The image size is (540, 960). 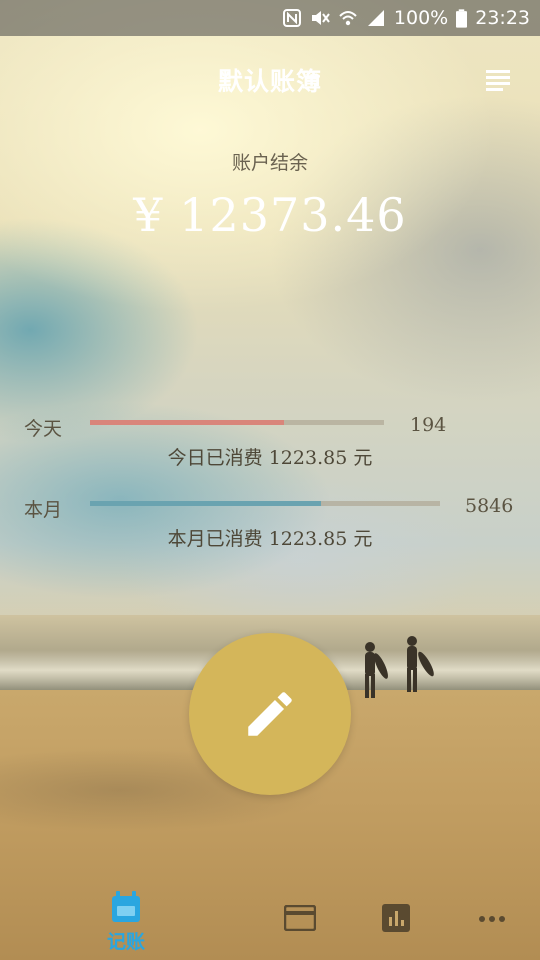 I want to click on mute-icon, so click(x=320, y=18).